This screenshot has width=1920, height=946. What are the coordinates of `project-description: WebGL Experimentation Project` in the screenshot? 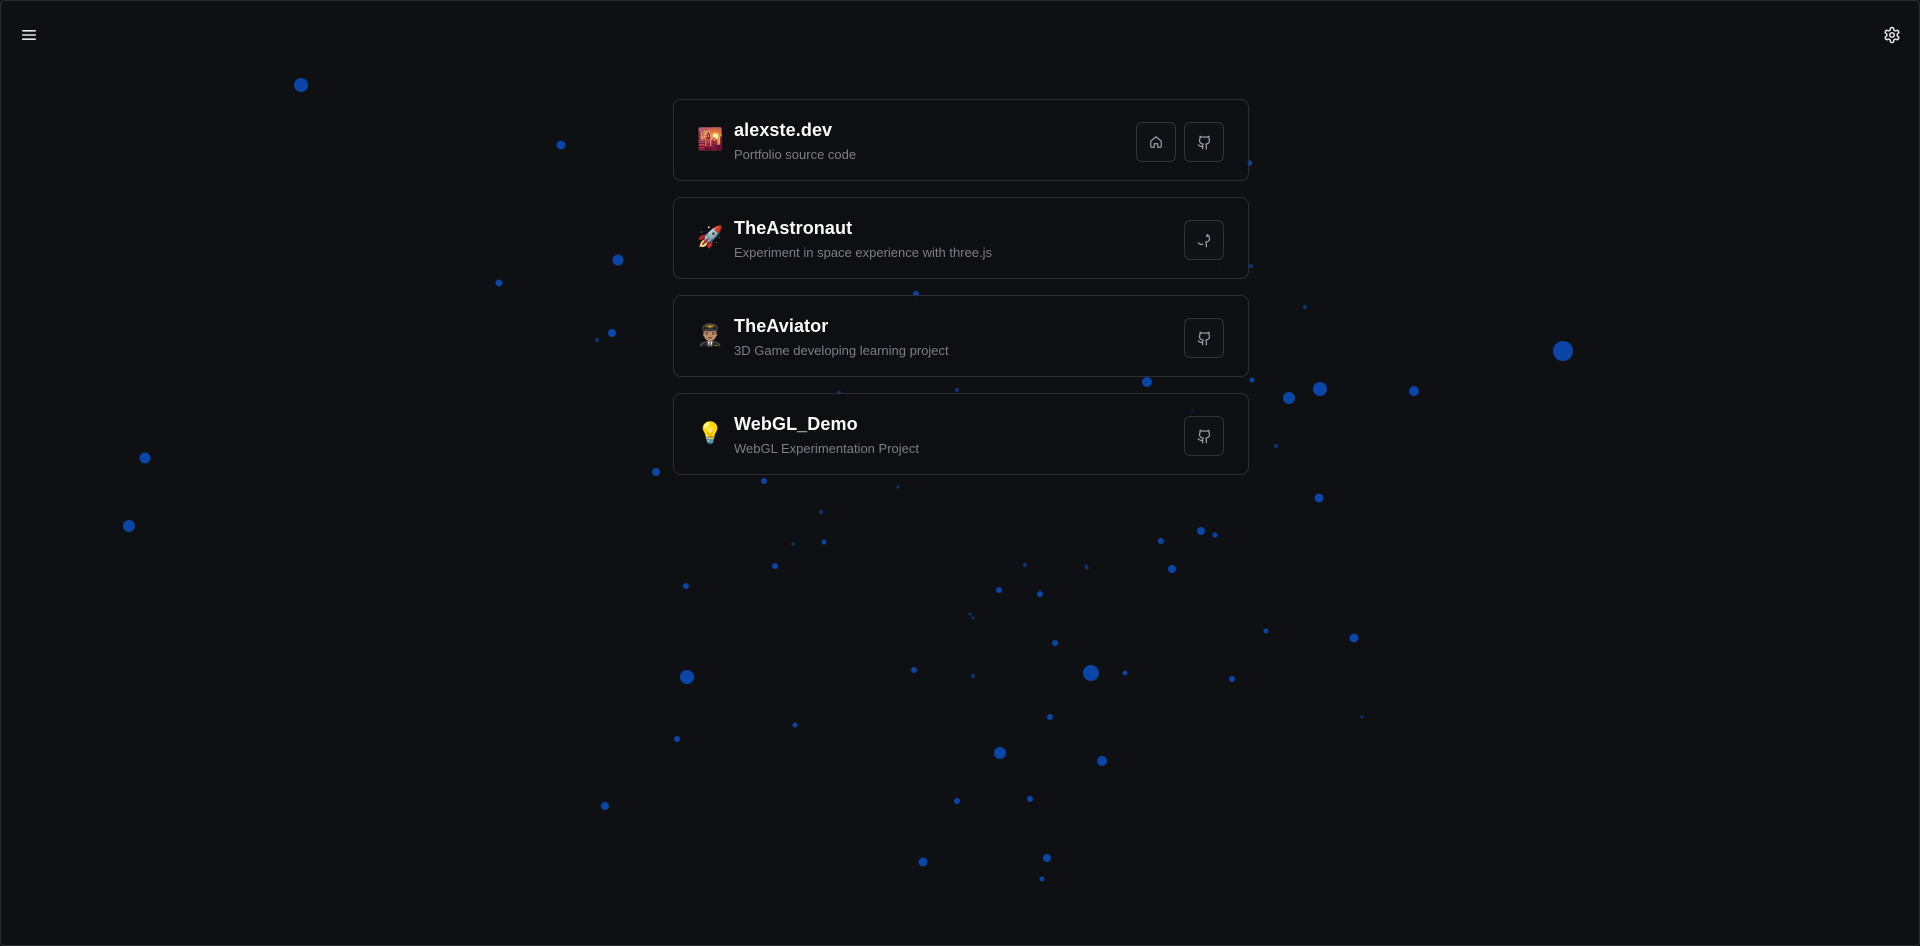 It's located at (826, 448).